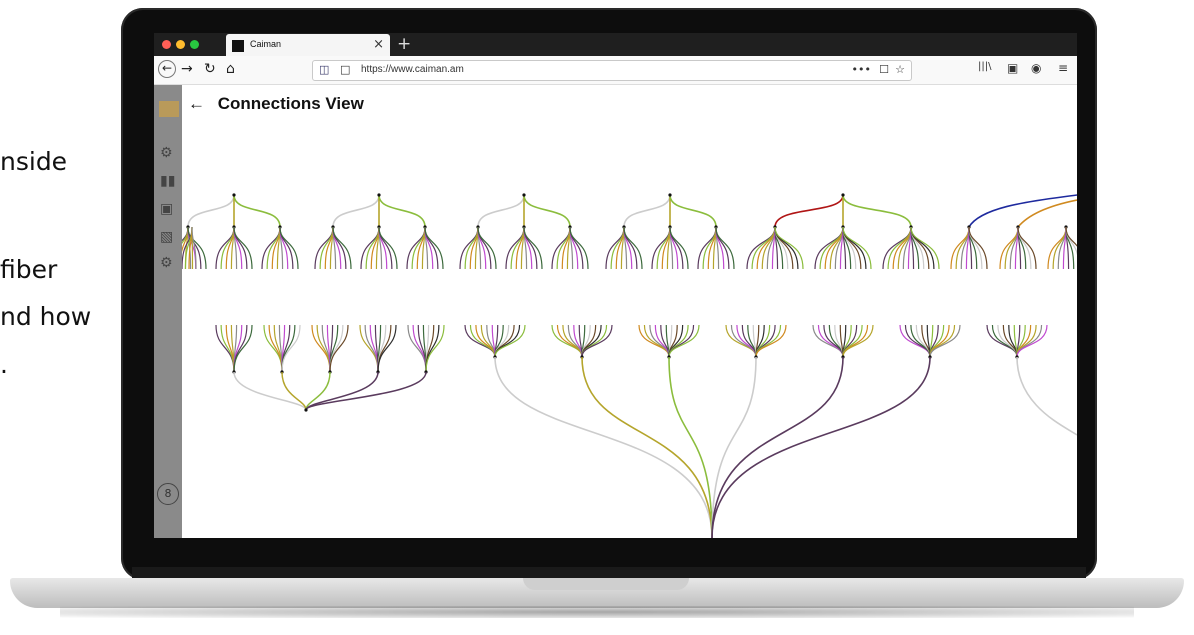 This screenshot has height=635, width=1194. What do you see at coordinates (238, 46) in the screenshot?
I see `caiman-favicon-icon` at bounding box center [238, 46].